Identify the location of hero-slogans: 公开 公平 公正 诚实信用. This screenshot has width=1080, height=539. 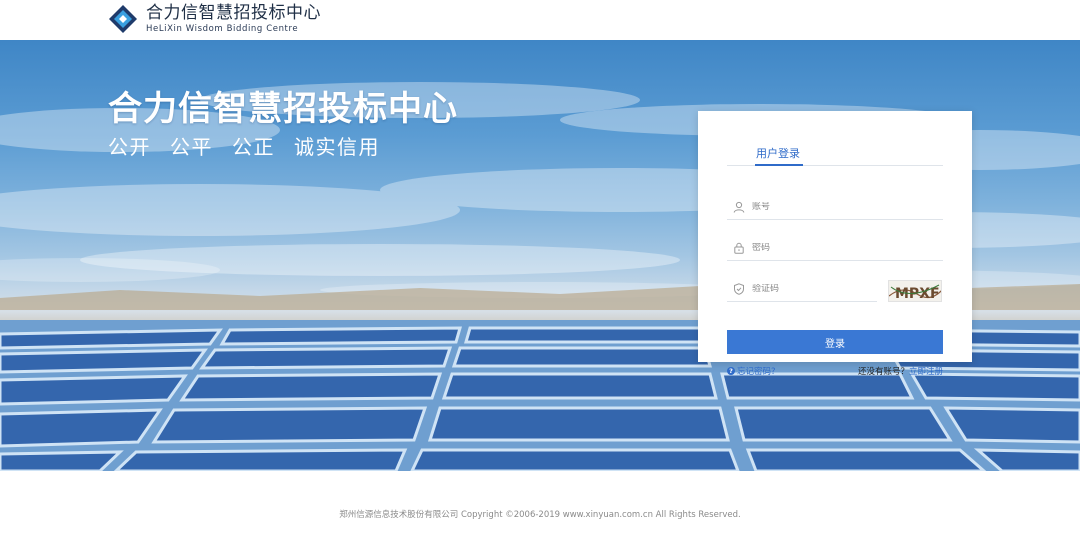
(244, 145).